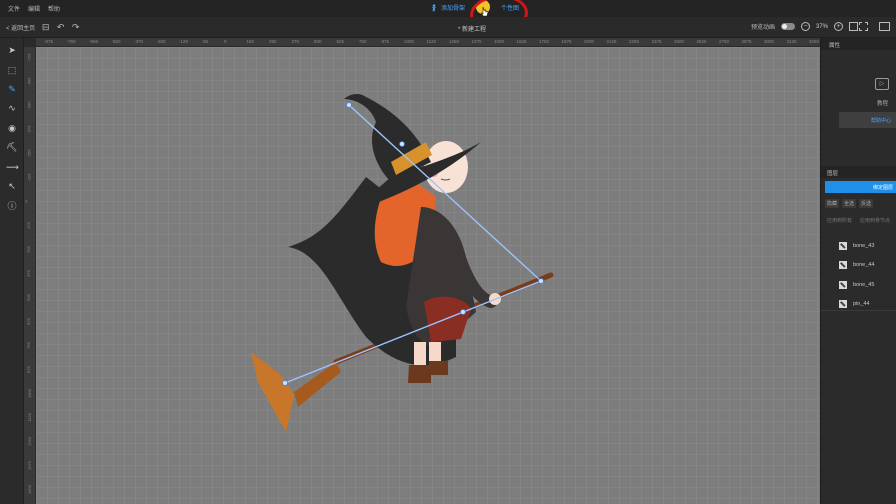  Describe the element at coordinates (28, 297) in the screenshot. I see `ruler-tick: 500` at that location.